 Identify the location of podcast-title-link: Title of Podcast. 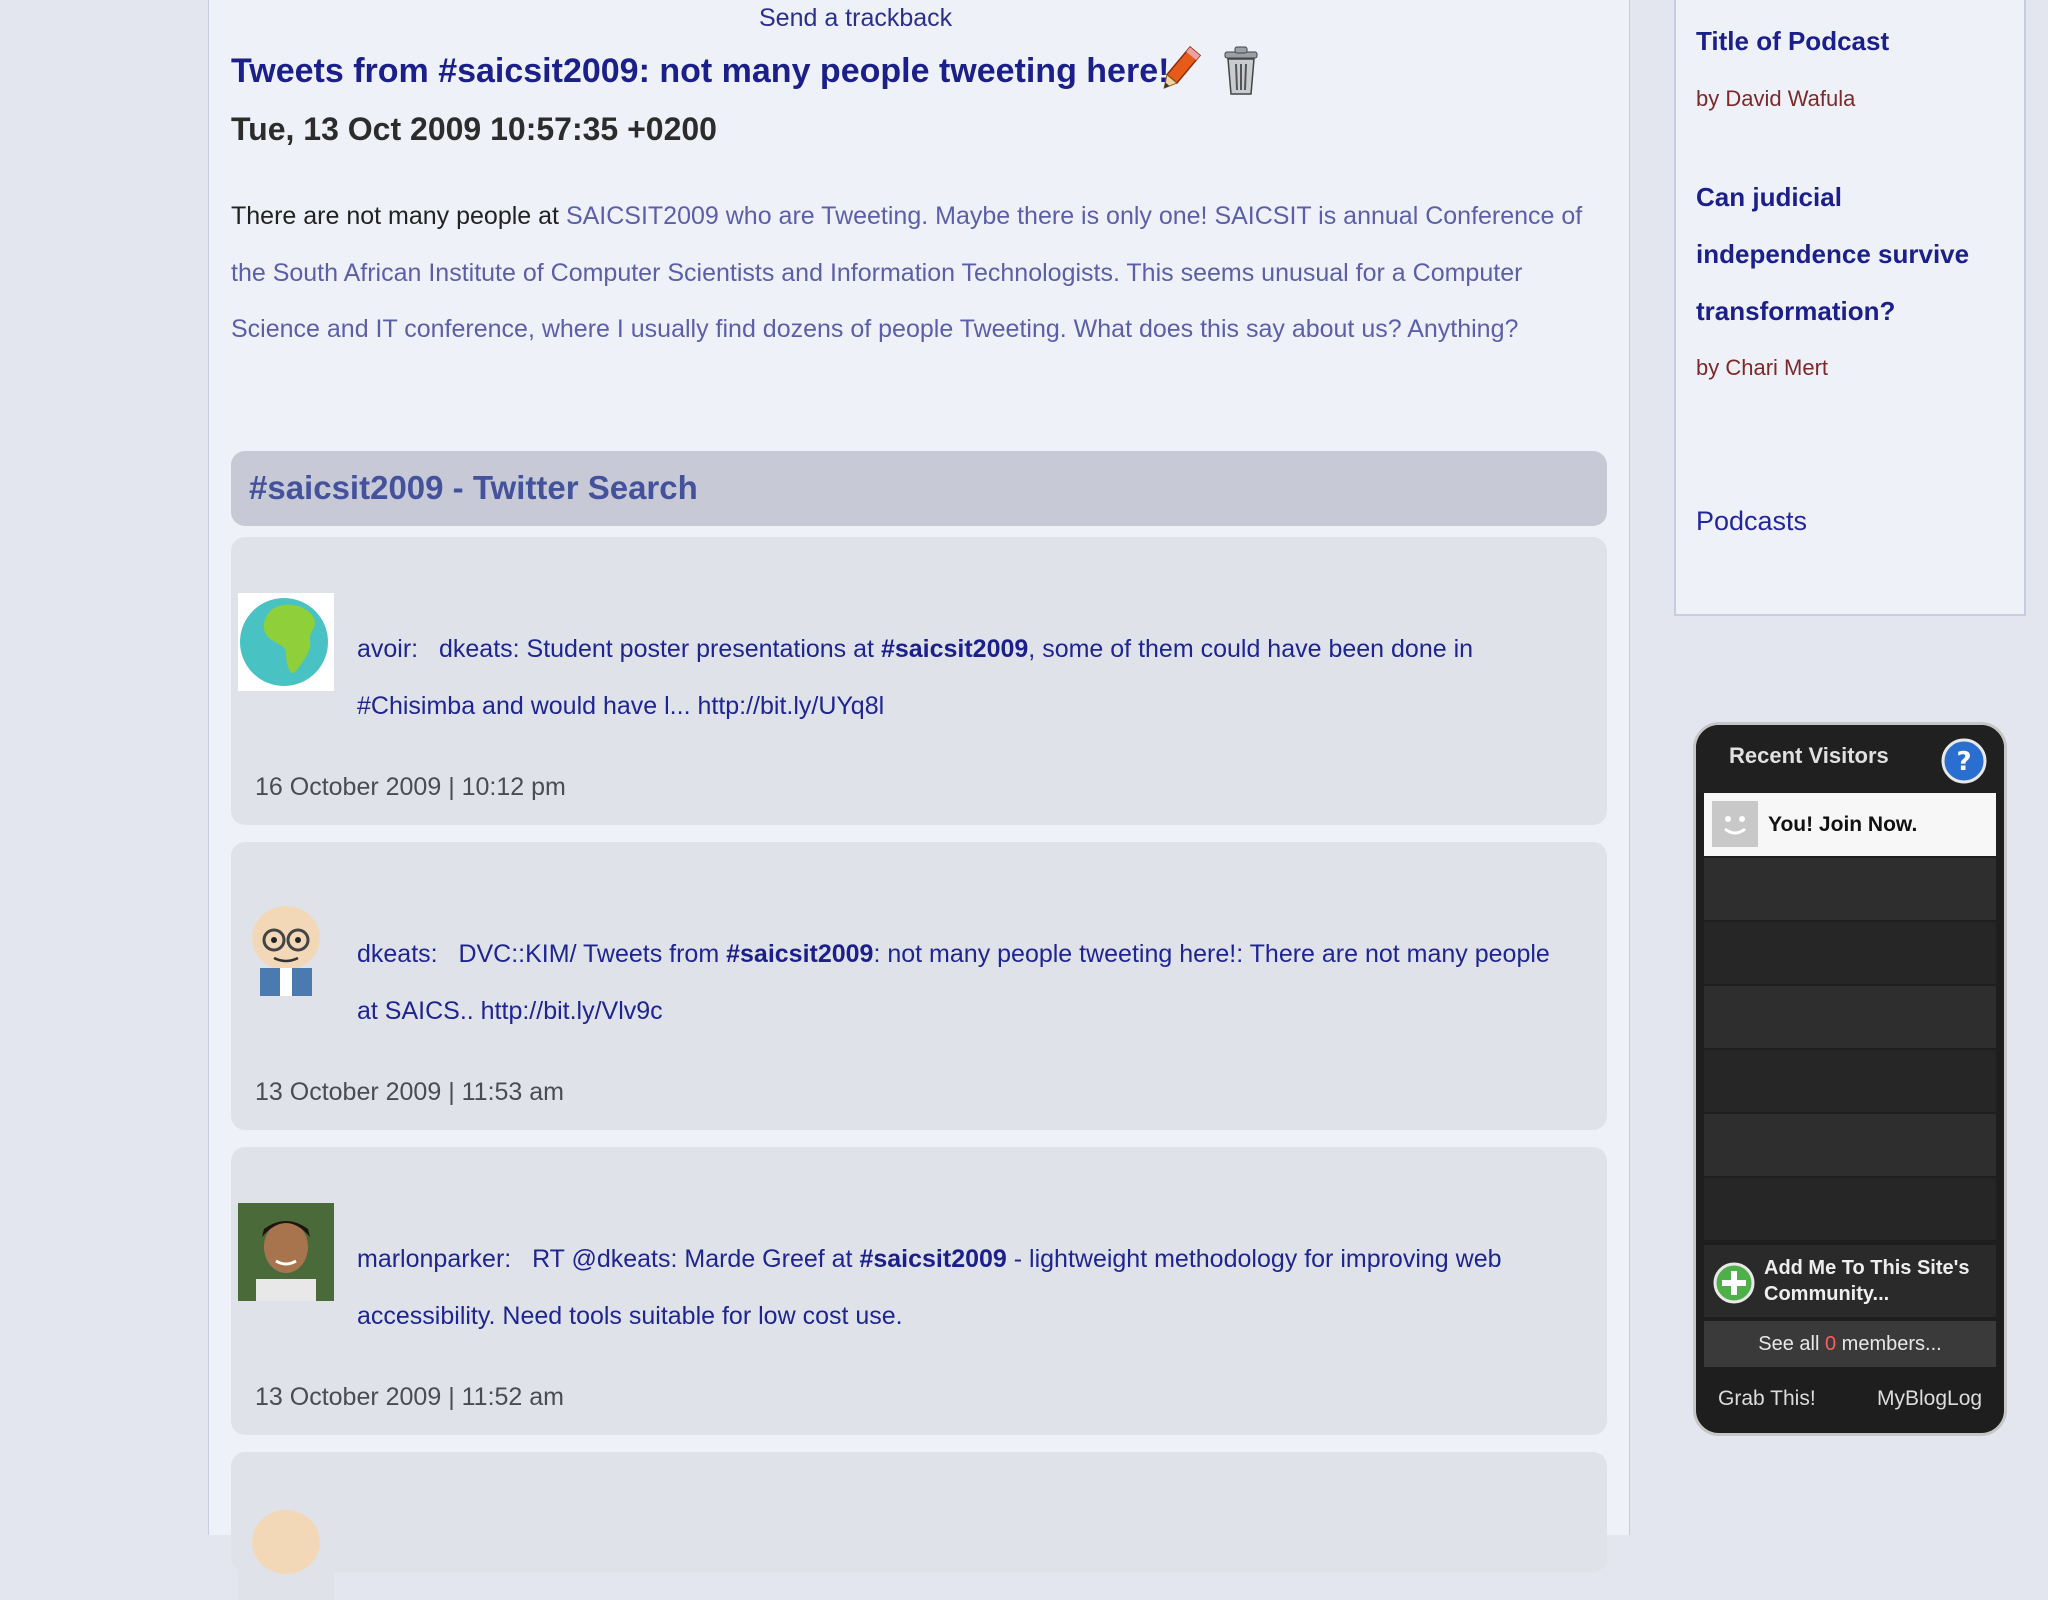
(1846, 41).